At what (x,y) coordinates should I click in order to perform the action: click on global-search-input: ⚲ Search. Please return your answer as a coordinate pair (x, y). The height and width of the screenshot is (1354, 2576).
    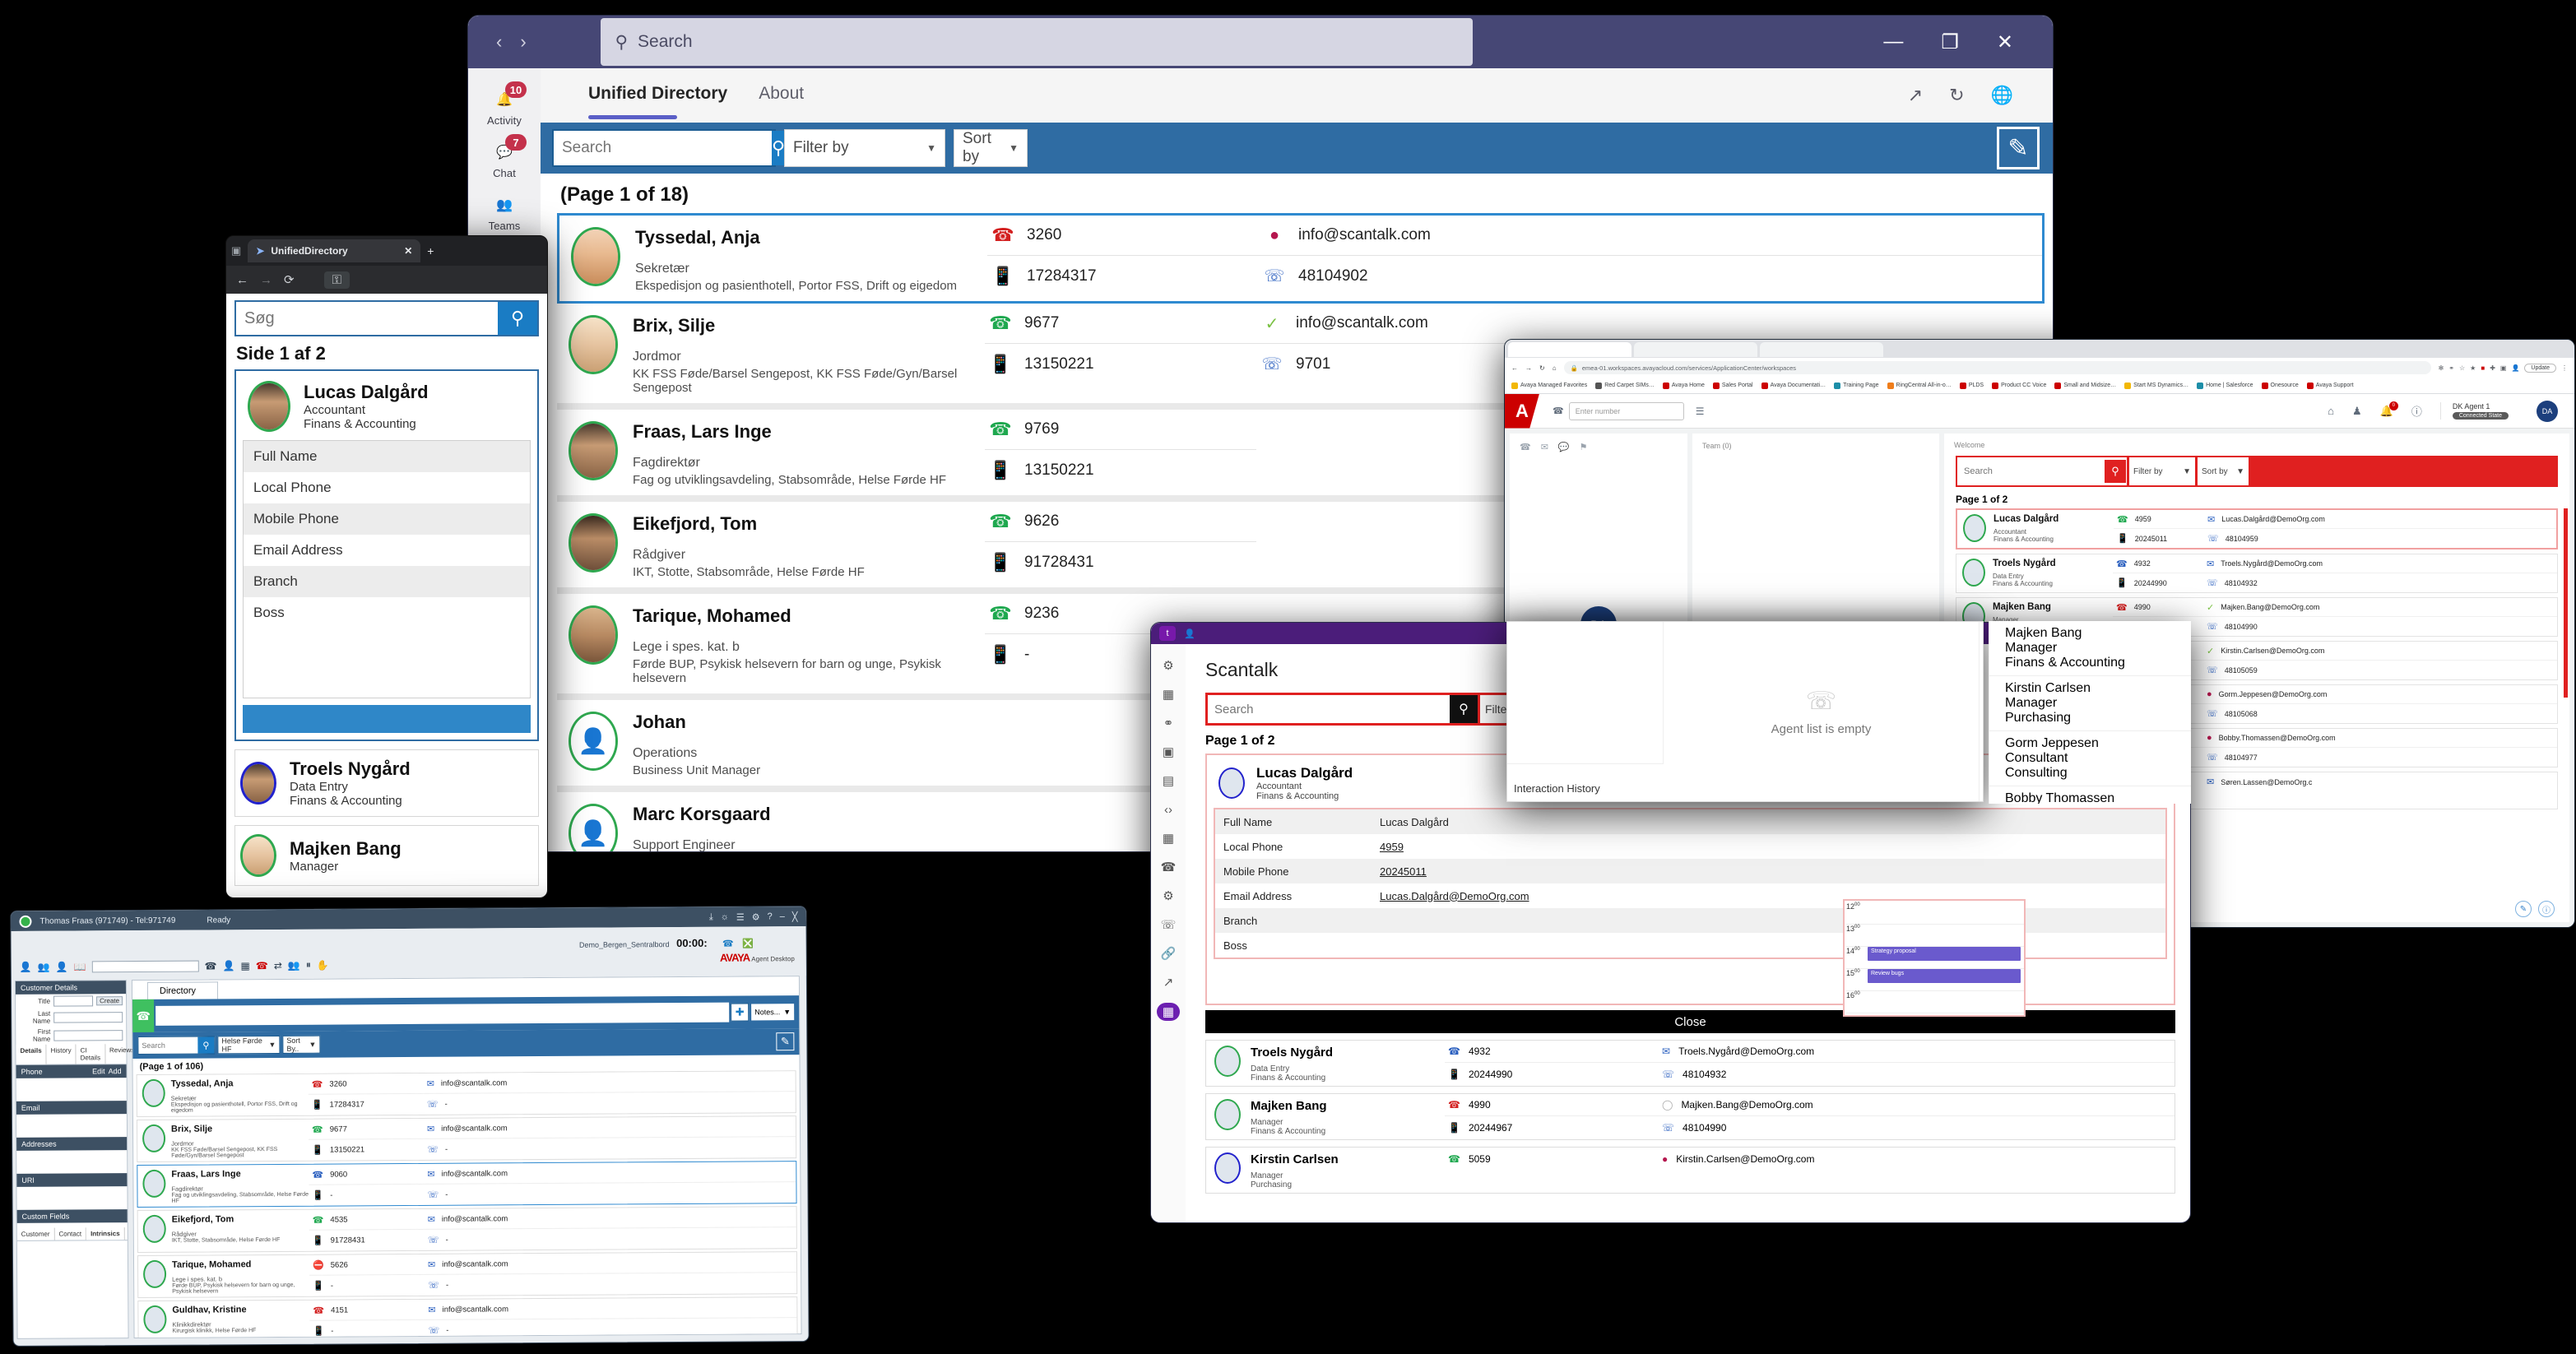
    Looking at the image, I should click on (1036, 42).